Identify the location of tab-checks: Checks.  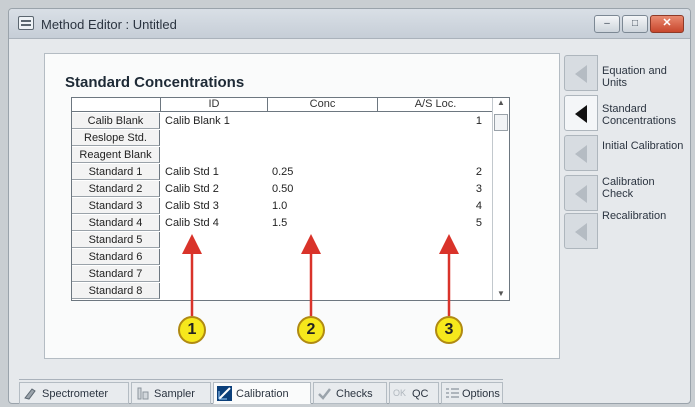
(350, 393).